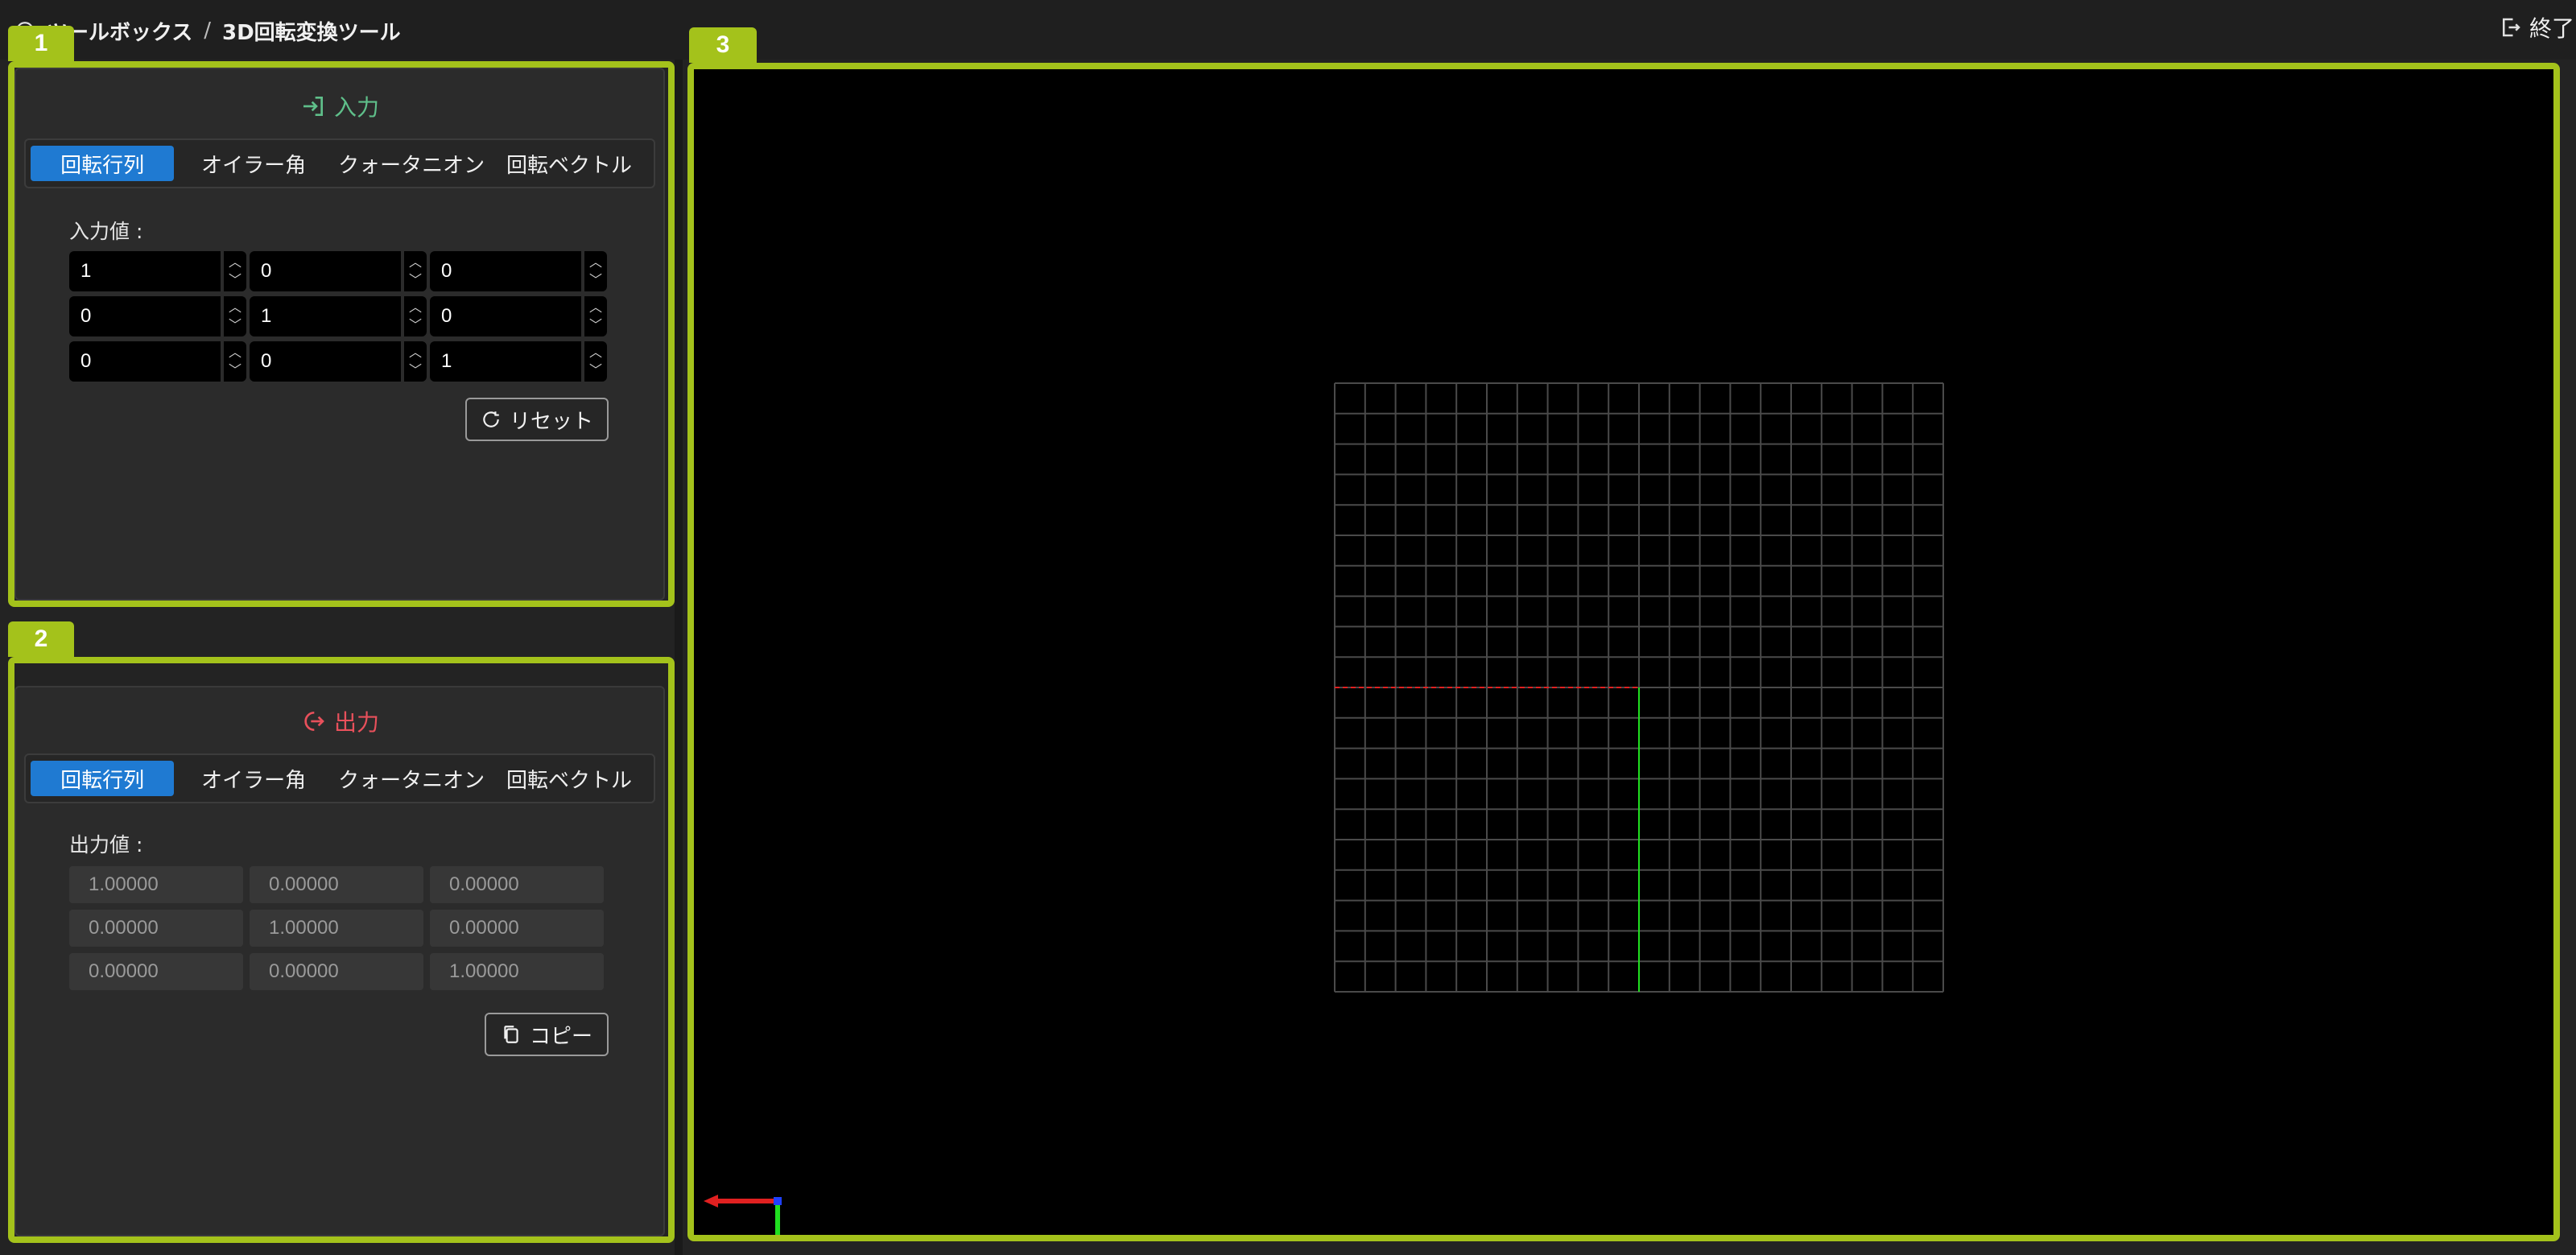 The image size is (2576, 1255). What do you see at coordinates (156, 884) in the screenshot?
I see `output-cell-r1c1: 1.00000` at bounding box center [156, 884].